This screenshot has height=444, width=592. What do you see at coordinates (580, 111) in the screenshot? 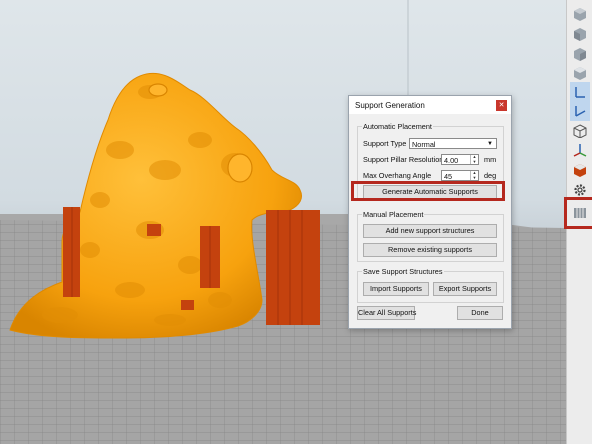
I see `axis-active-icon` at bounding box center [580, 111].